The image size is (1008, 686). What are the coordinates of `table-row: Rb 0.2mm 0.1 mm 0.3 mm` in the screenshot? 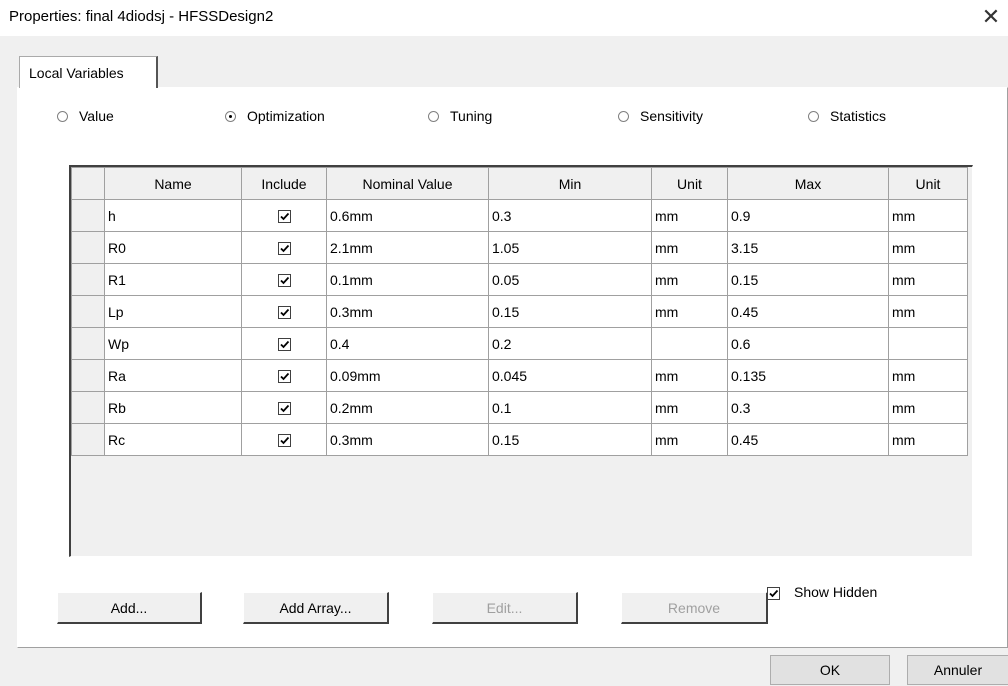 It's located at (519, 407).